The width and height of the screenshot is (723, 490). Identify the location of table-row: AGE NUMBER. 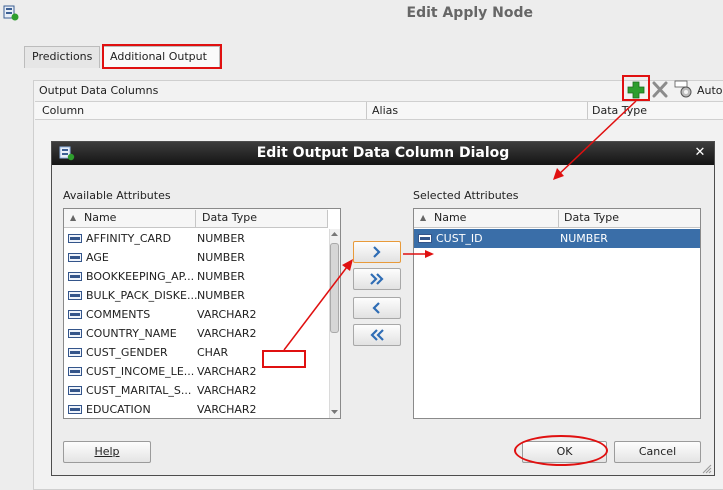
(196, 257).